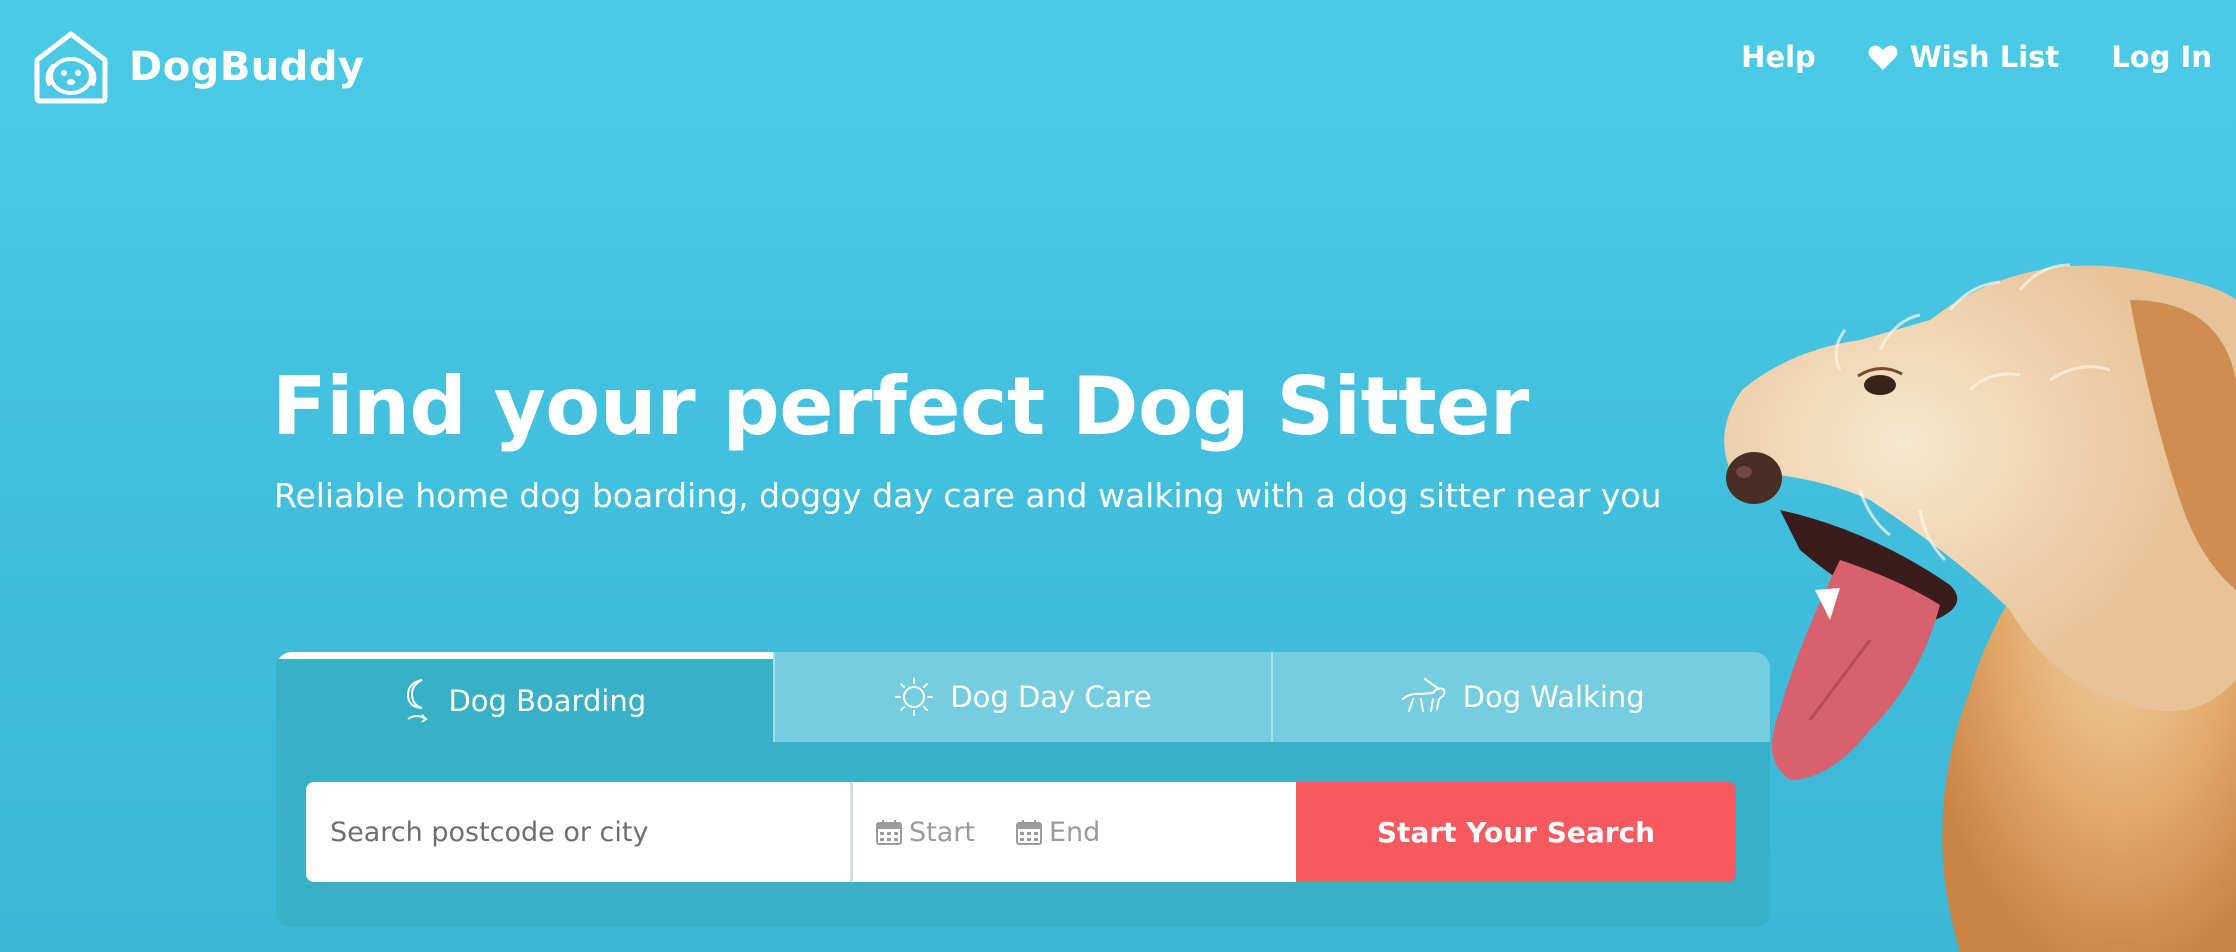 The width and height of the screenshot is (2236, 952). I want to click on end-date-label: End, so click(1074, 832).